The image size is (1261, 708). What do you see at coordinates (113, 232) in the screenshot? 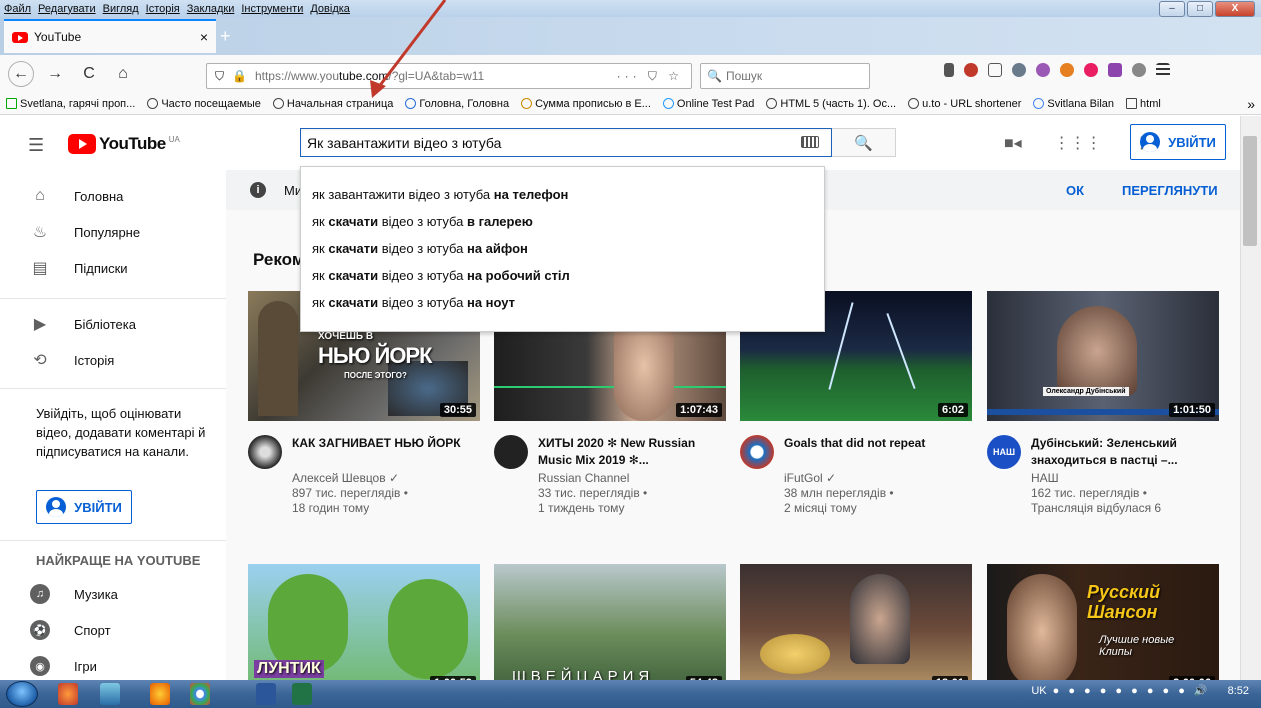
I see `sidebar-item-trending: ♨ Популярне` at bounding box center [113, 232].